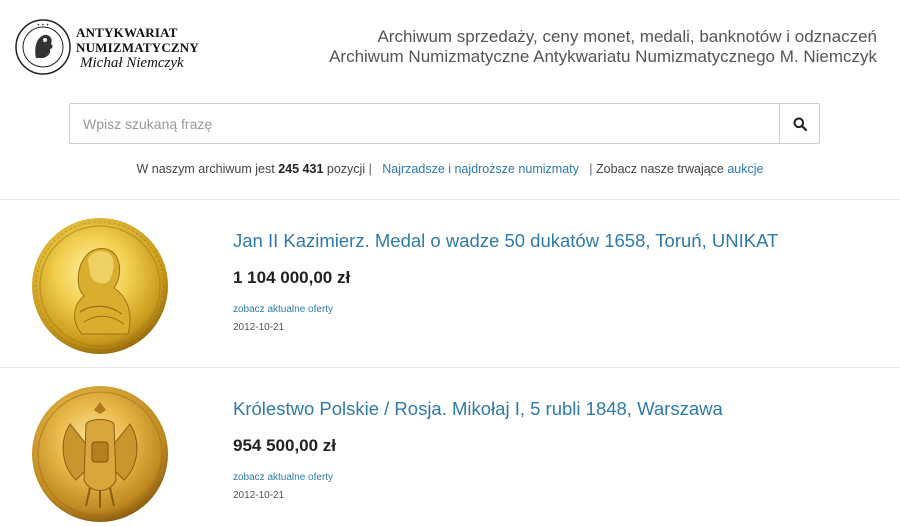 The height and width of the screenshot is (527, 900). Describe the element at coordinates (43, 47) in the screenshot. I see `logo-seal-icon: ✦ ✦ ✦` at that location.